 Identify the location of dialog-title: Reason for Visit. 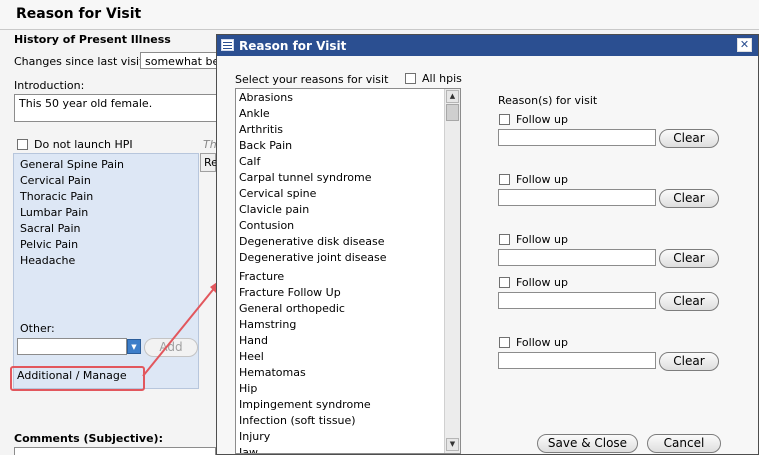
(293, 46).